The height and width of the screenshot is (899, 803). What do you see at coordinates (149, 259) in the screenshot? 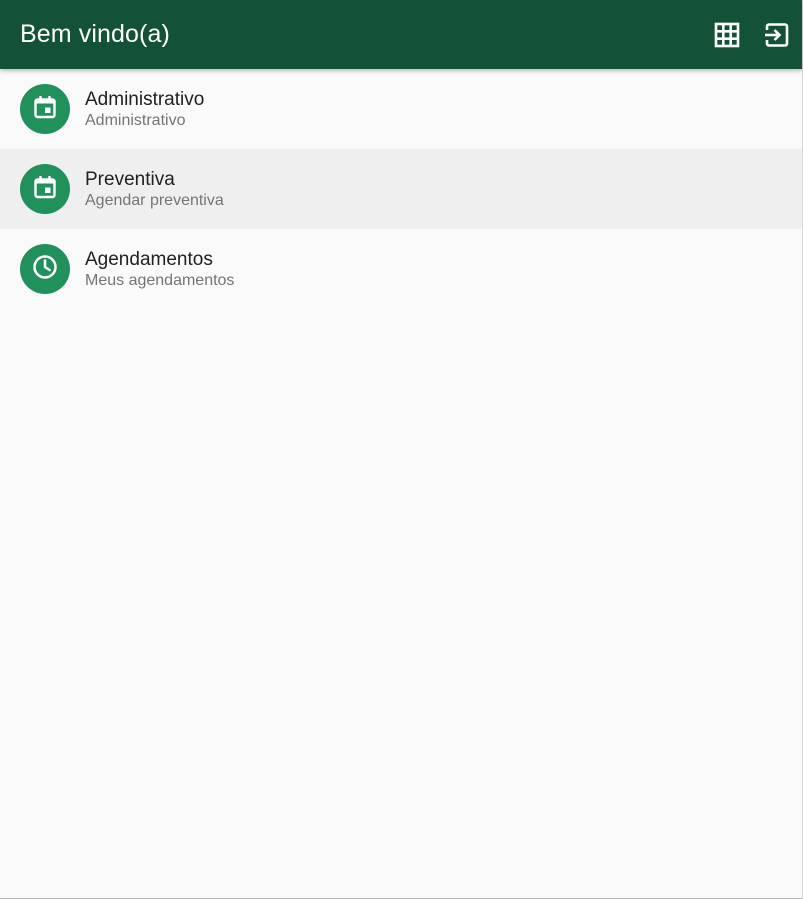
I see `list-item-title: Agendamentos` at bounding box center [149, 259].